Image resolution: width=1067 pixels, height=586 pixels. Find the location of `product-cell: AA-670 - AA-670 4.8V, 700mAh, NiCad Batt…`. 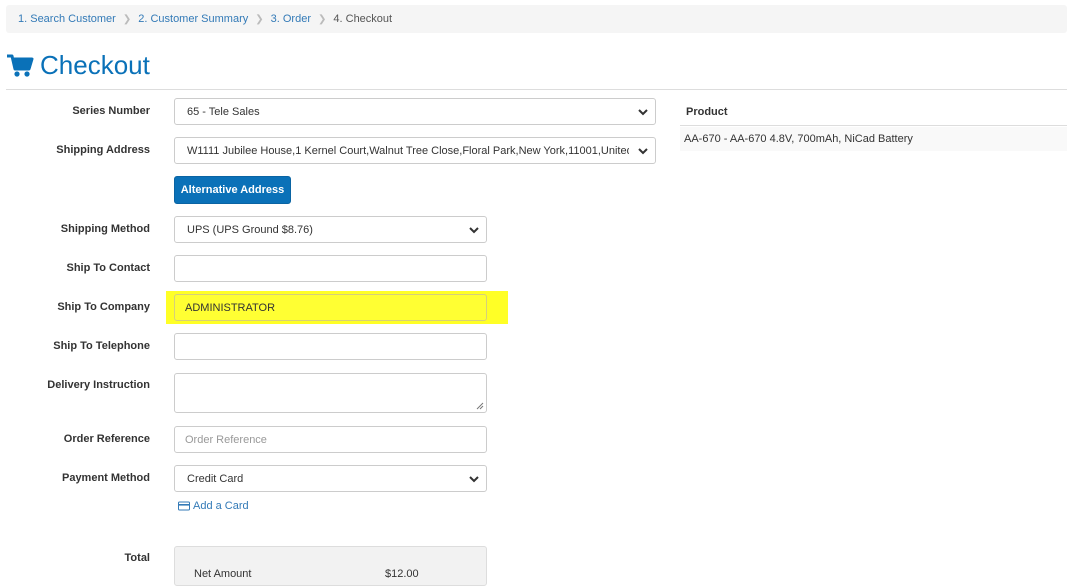

product-cell: AA-670 - AA-670 4.8V, 700mAh, NiCad Batt… is located at coordinates (798, 139).